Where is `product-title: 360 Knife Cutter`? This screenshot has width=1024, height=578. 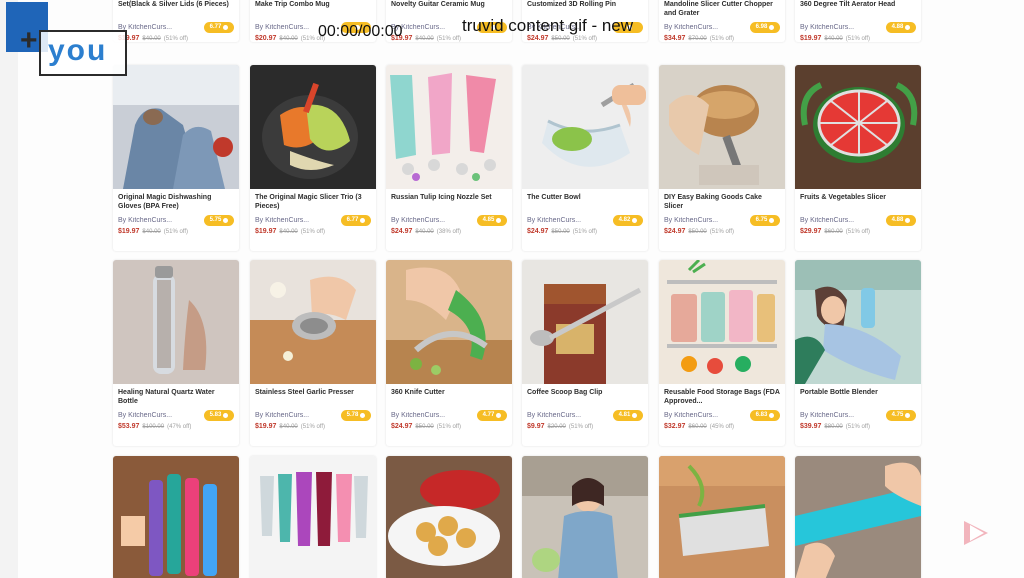
product-title: 360 Knife Cutter is located at coordinates (418, 392).